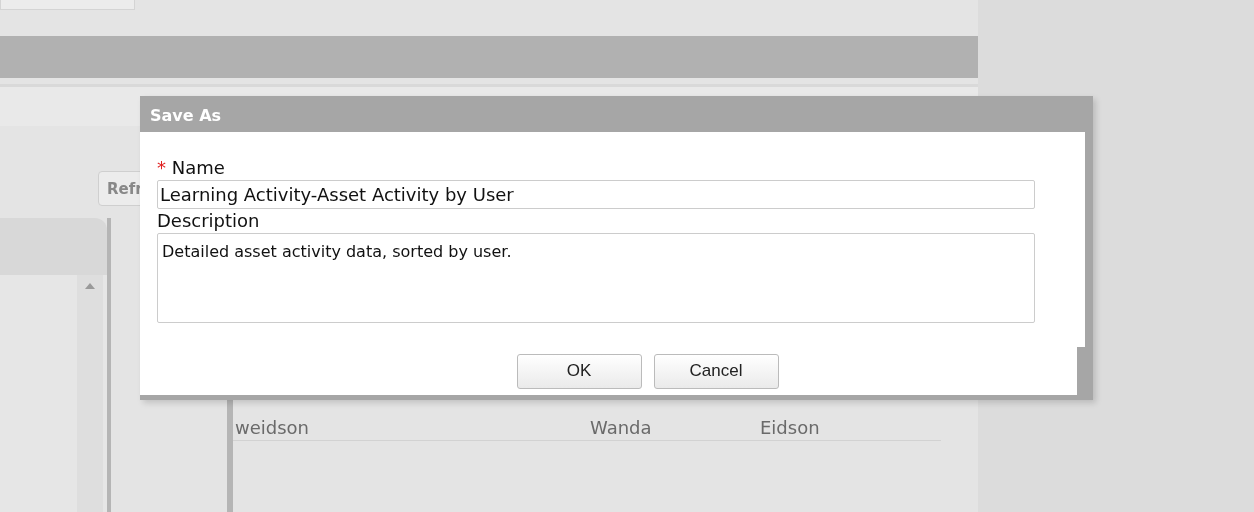 The image size is (1254, 512). What do you see at coordinates (186, 116) in the screenshot?
I see `dialog-title: Save As` at bounding box center [186, 116].